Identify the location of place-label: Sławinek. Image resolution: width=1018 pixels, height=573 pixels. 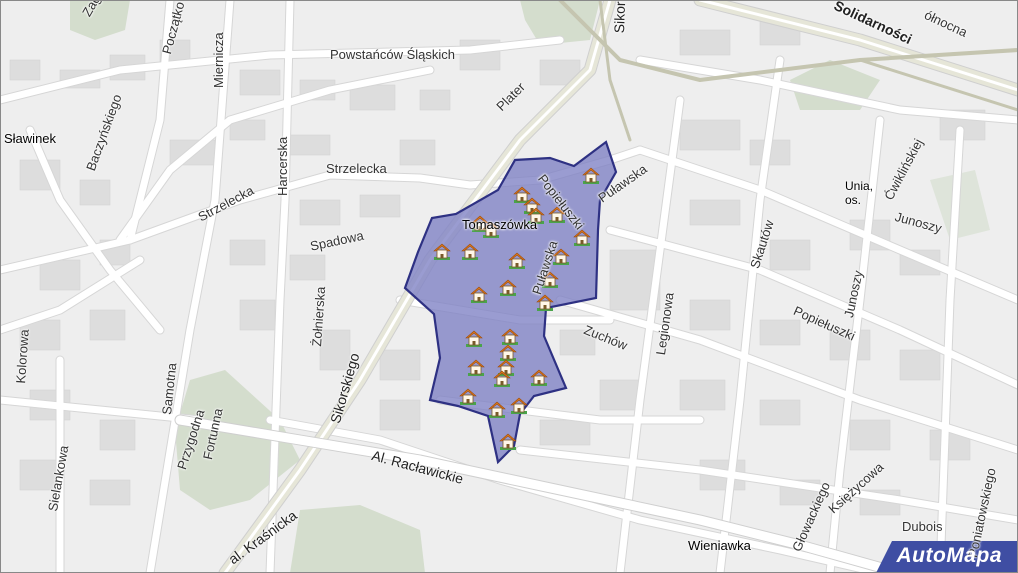
(30, 138).